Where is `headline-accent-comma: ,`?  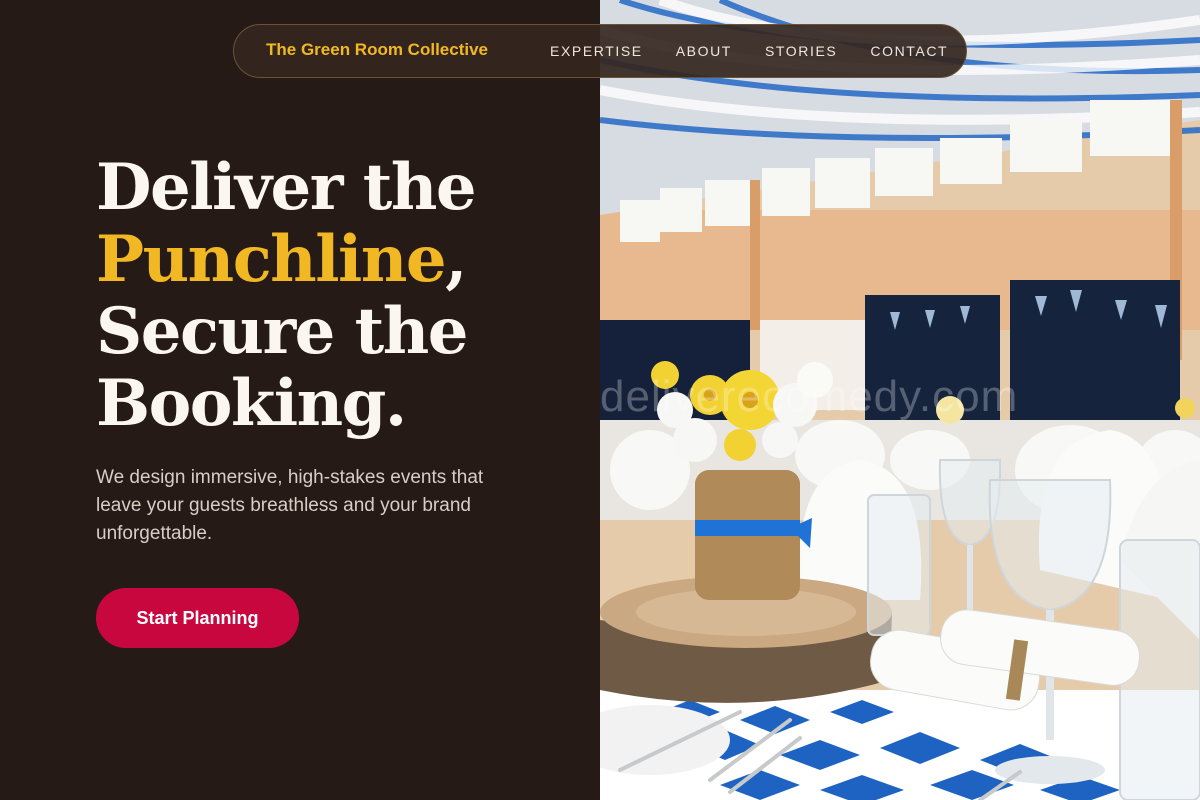 headline-accent-comma: , is located at coordinates (456, 259).